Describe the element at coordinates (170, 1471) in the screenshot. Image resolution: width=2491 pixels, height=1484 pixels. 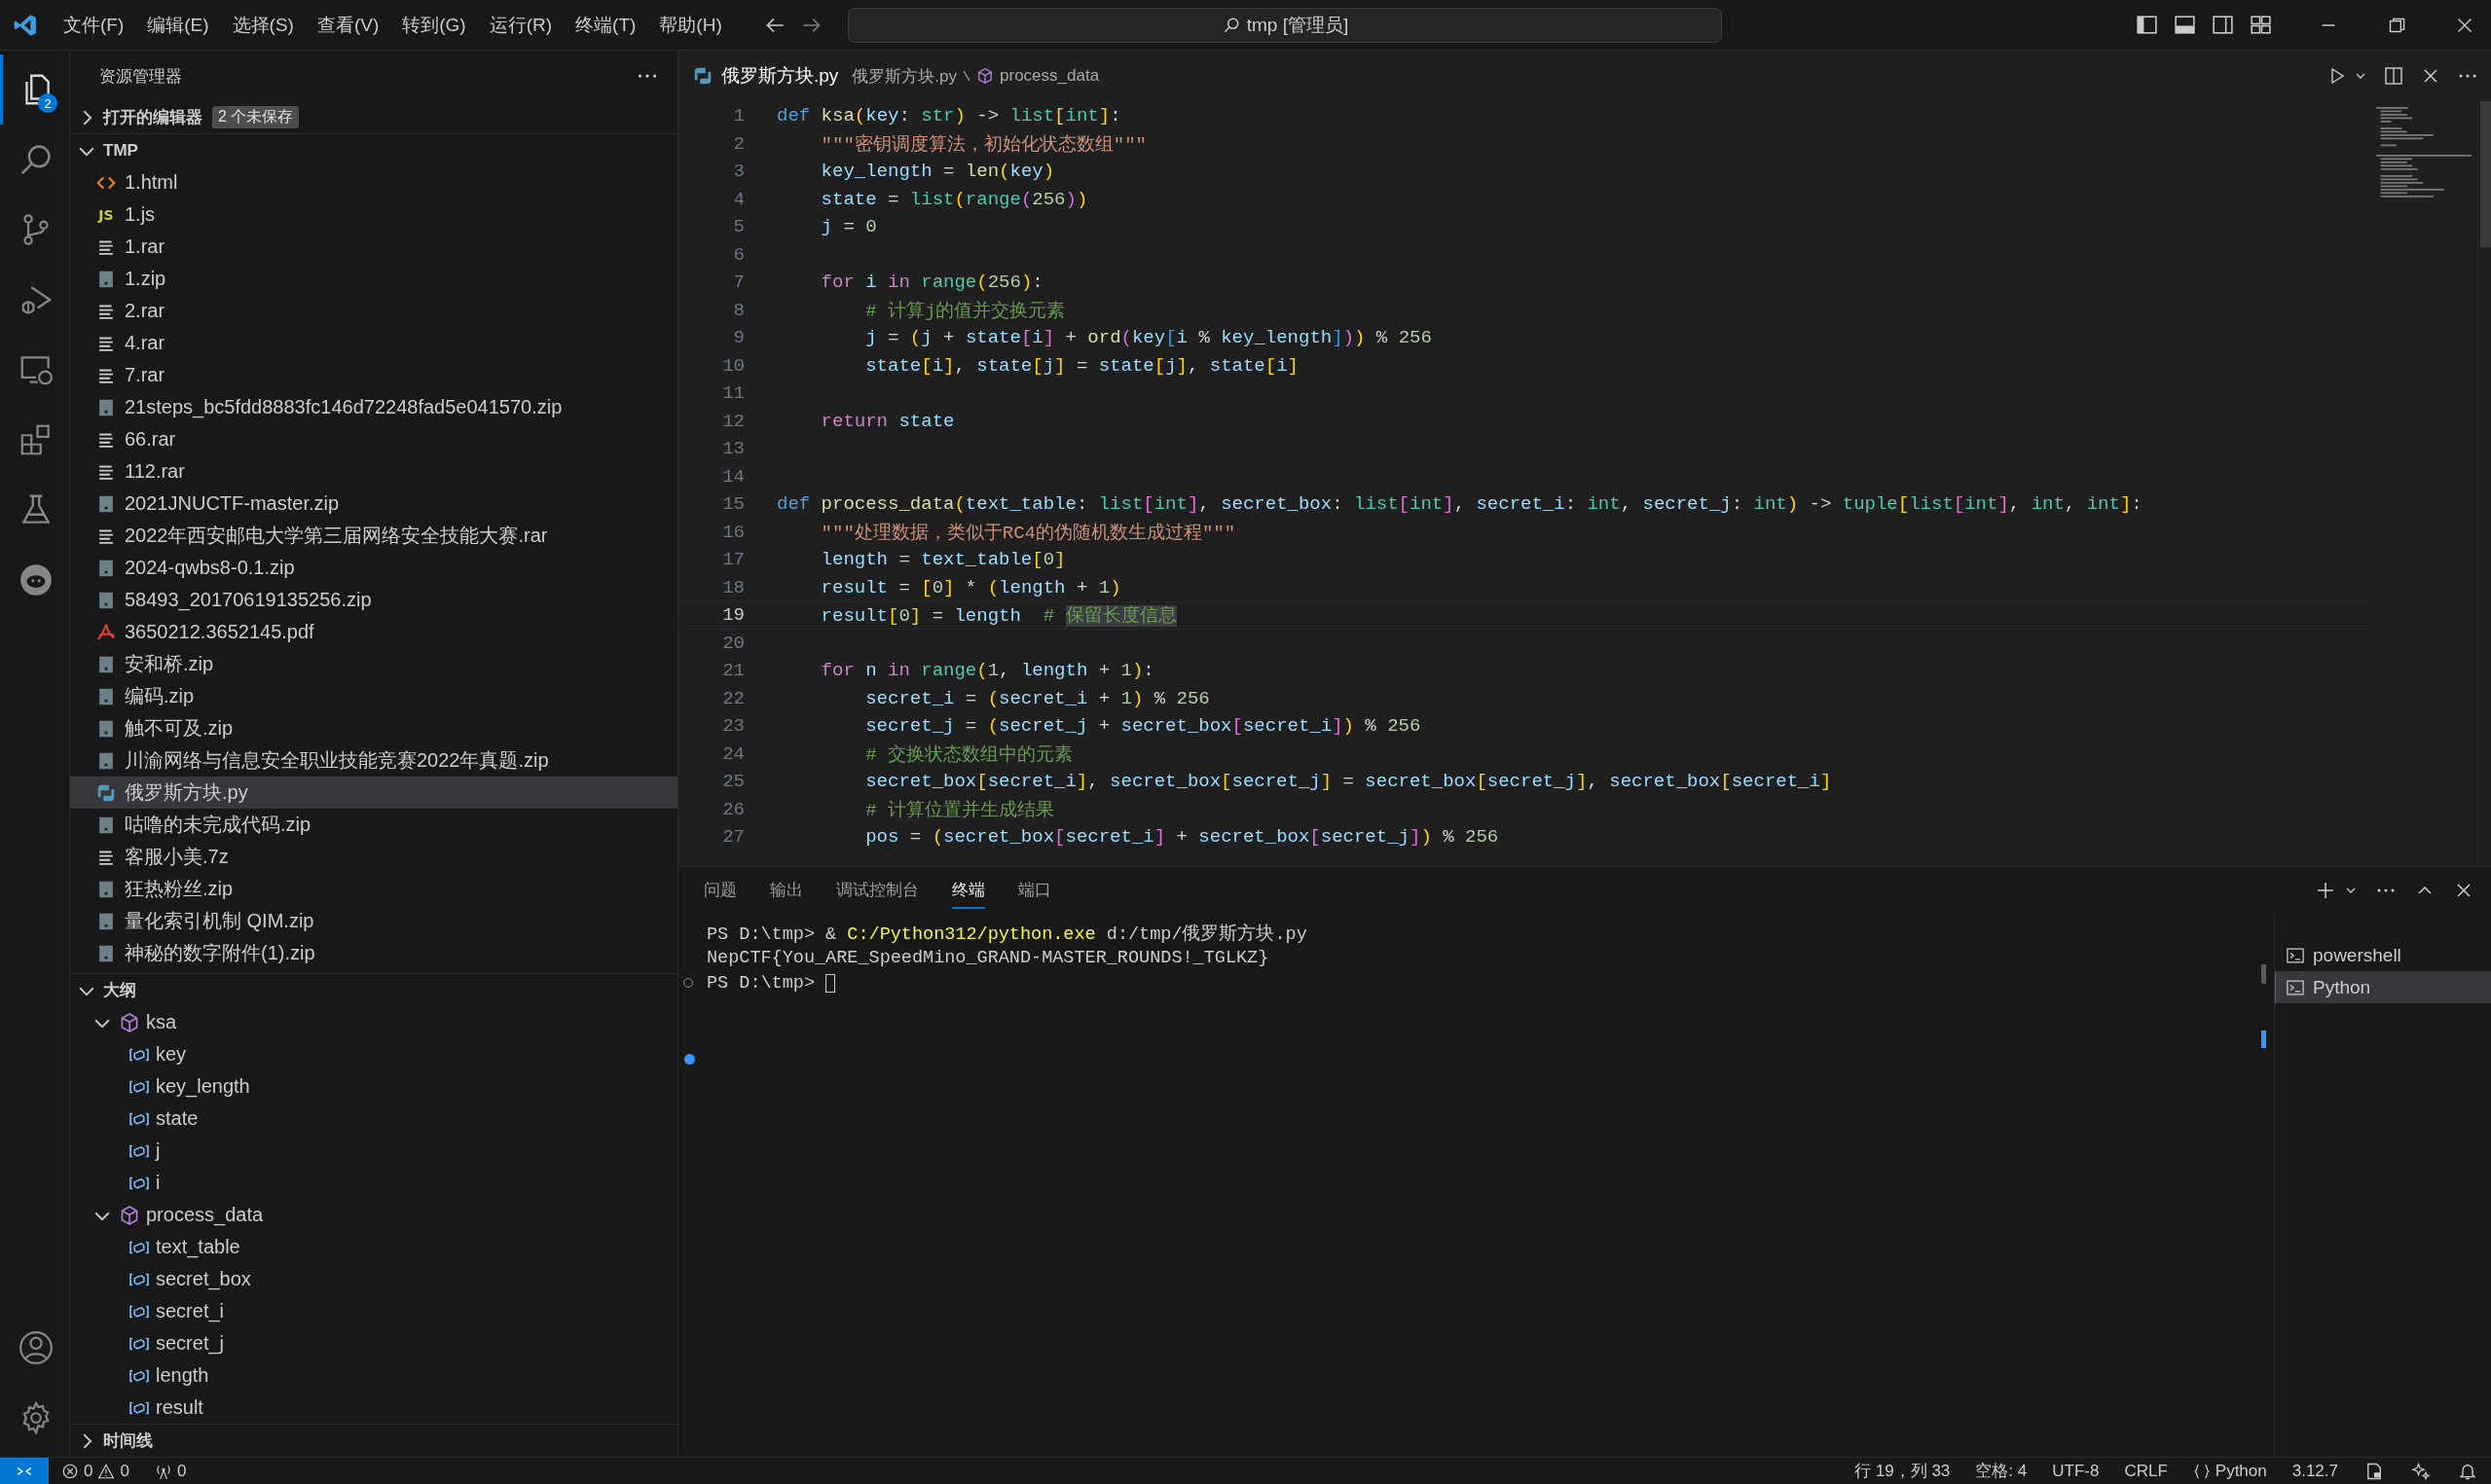
I see `ports-button: 0` at that location.